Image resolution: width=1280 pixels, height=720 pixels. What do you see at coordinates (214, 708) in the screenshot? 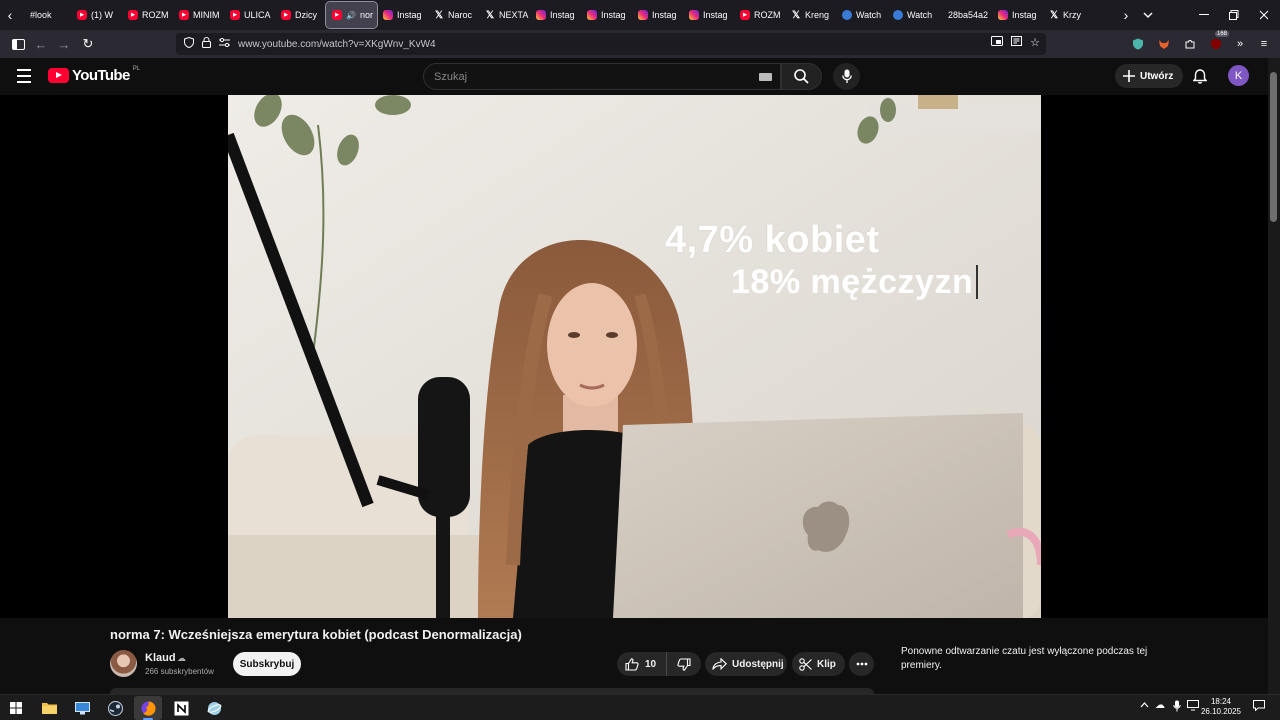
I see `network-tool-icon` at bounding box center [214, 708].